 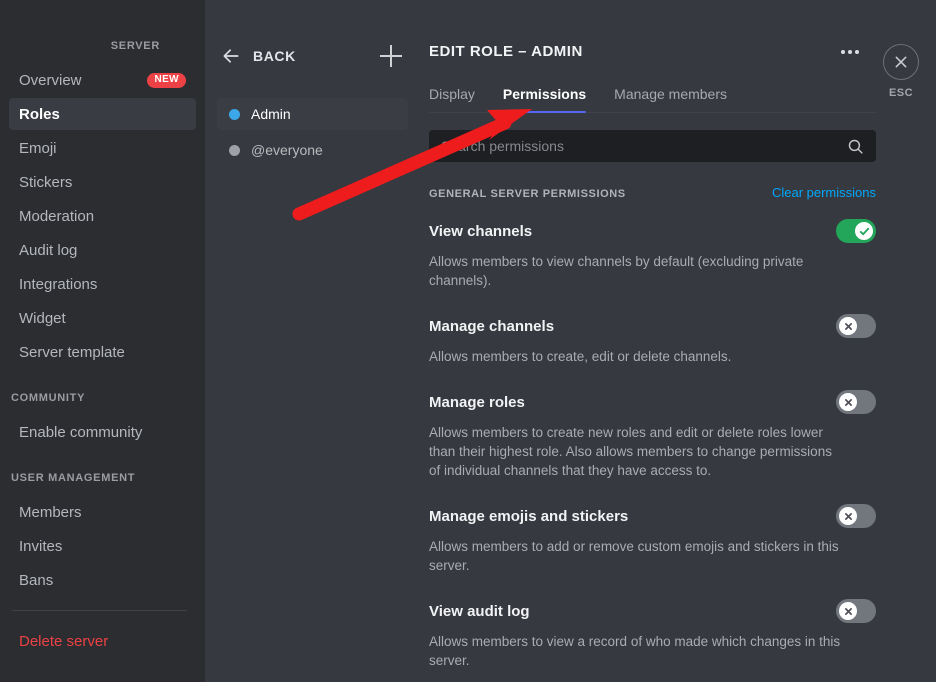 I want to click on arrow-left-icon, so click(x=231, y=56).